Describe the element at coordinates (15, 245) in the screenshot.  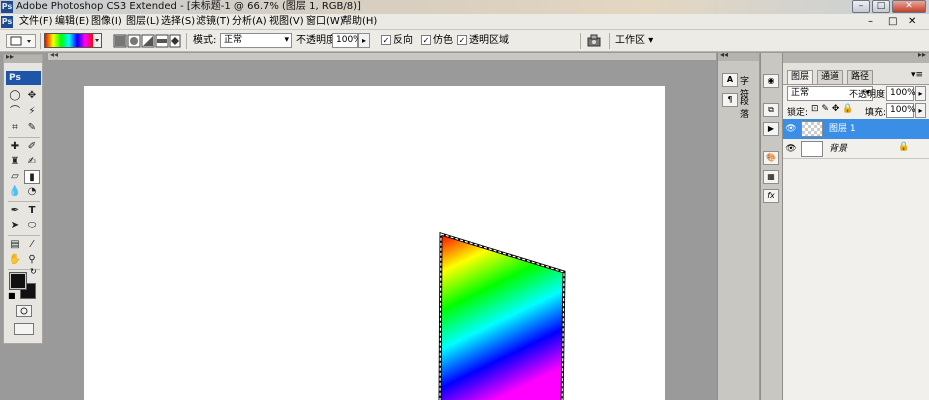
I see `notes-tool-icon: ▤` at that location.